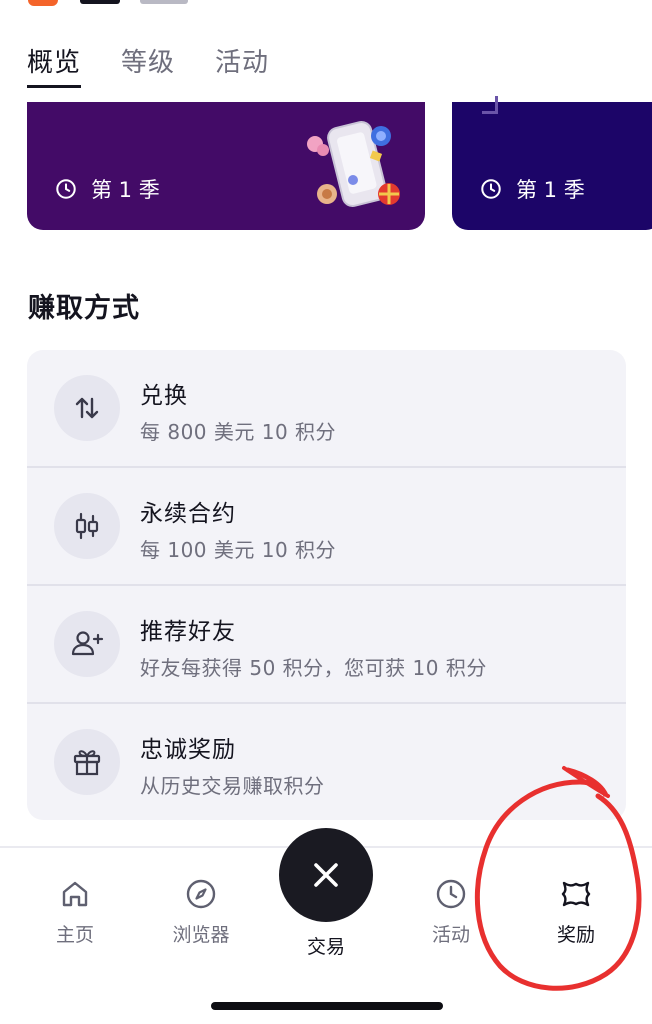 The image size is (652, 1024). Describe the element at coordinates (238, 432) in the screenshot. I see `item-subtitle: 每 800 美元 10 积分` at that location.